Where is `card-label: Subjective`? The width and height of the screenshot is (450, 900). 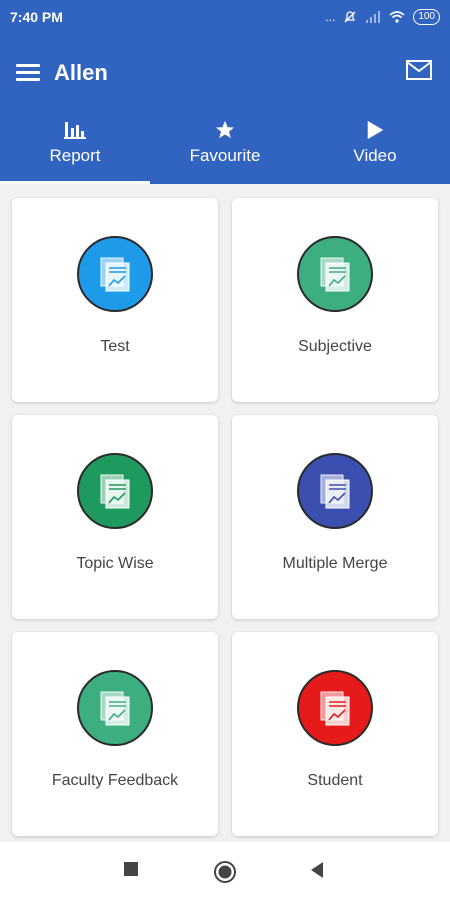 card-label: Subjective is located at coordinates (335, 346).